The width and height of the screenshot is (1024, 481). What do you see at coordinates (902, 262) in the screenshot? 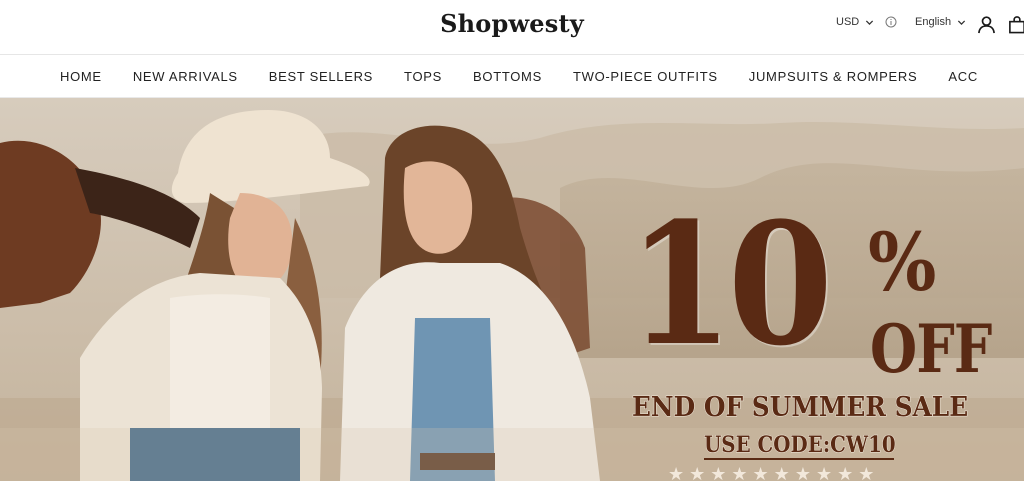
I see `discount-percent: %` at bounding box center [902, 262].